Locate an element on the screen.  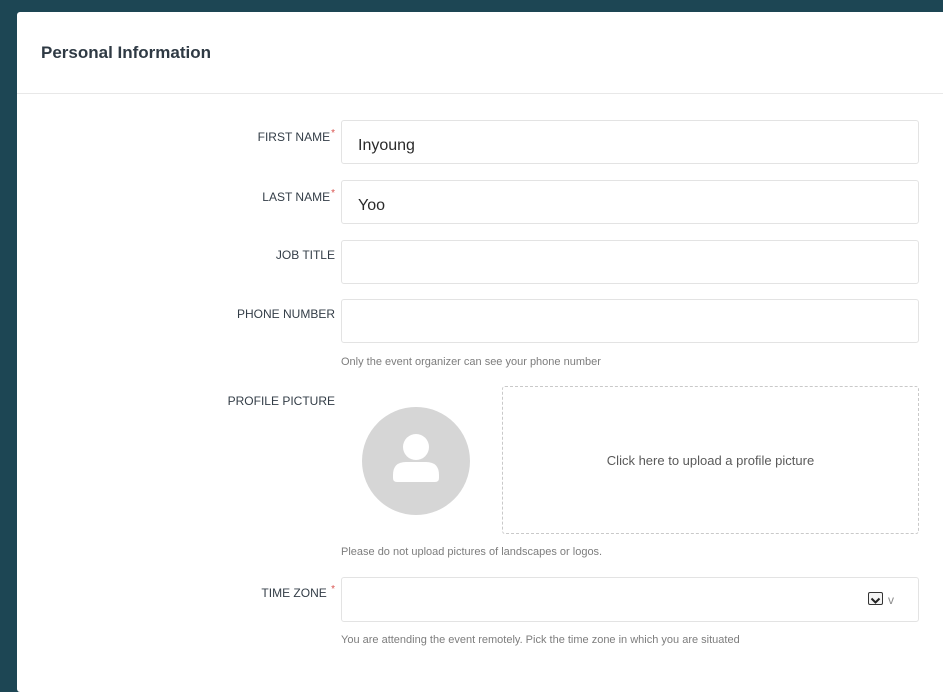
chevron-down-icon is located at coordinates (875, 600).